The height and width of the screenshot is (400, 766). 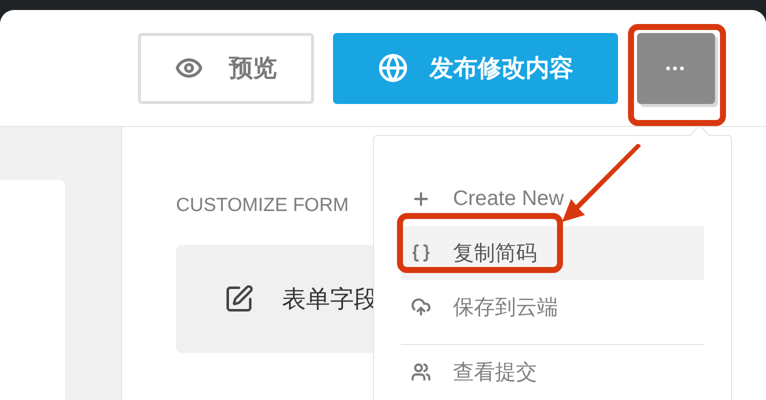 What do you see at coordinates (393, 68) in the screenshot?
I see `globe-icon` at bounding box center [393, 68].